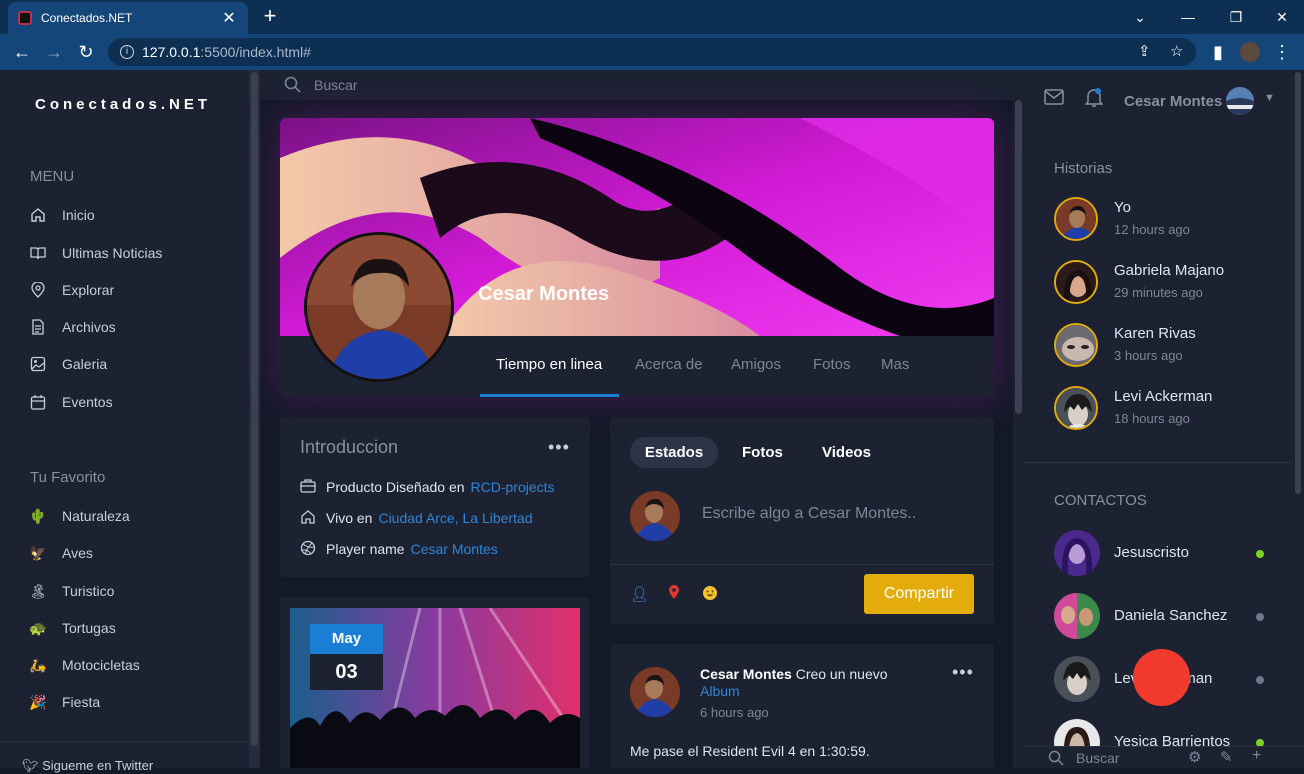 Image resolution: width=1304 pixels, height=774 pixels. What do you see at coordinates (809, 514) in the screenshot?
I see `composer-input: Escribe algo a Cesar Montes..` at bounding box center [809, 514].